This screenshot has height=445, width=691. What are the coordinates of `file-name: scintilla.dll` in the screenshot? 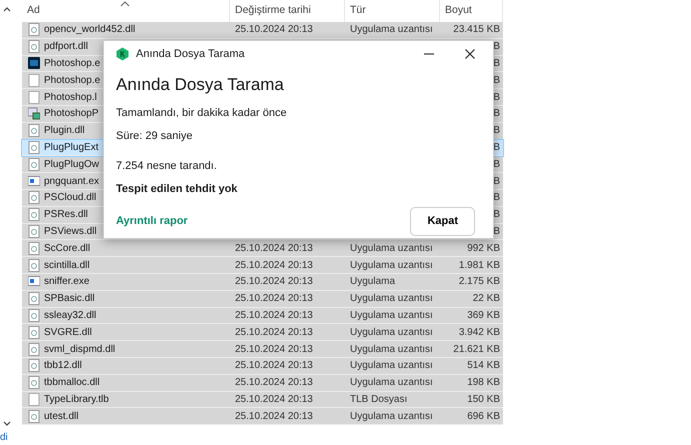 It's located at (67, 265).